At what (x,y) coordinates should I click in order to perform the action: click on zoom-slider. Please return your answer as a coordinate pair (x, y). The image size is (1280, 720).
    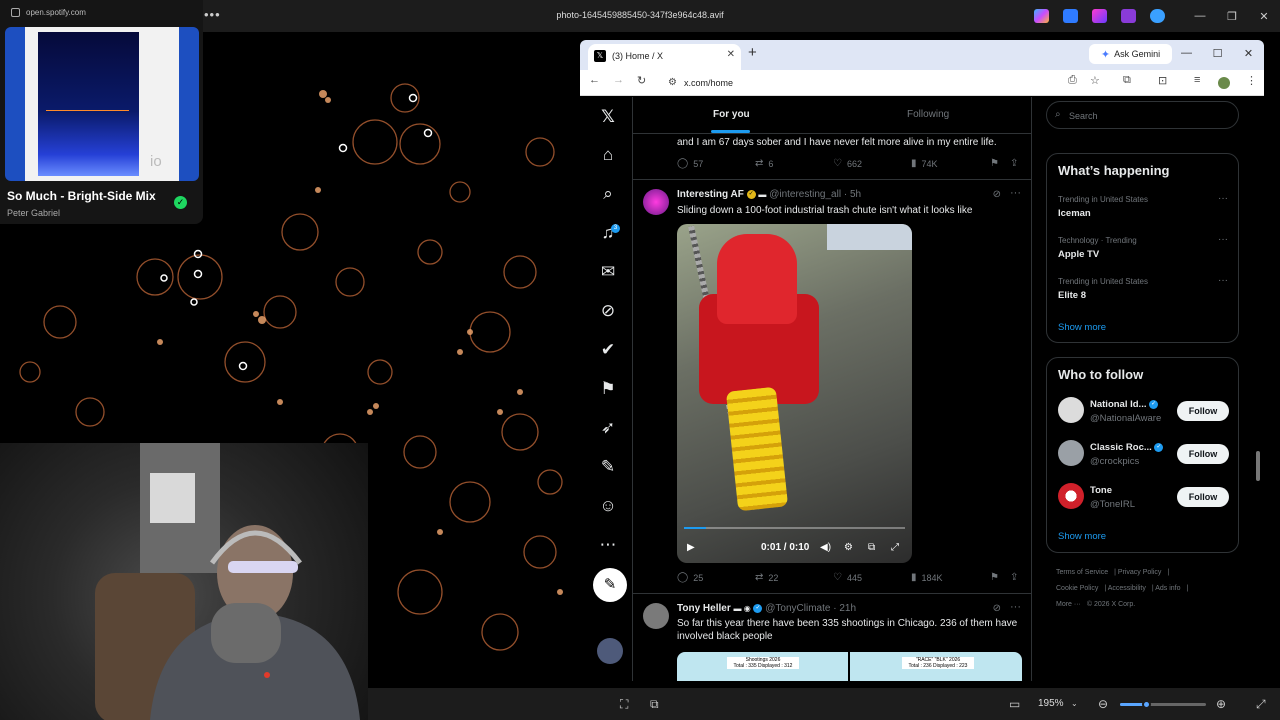
    Looking at the image, I should click on (1163, 704).